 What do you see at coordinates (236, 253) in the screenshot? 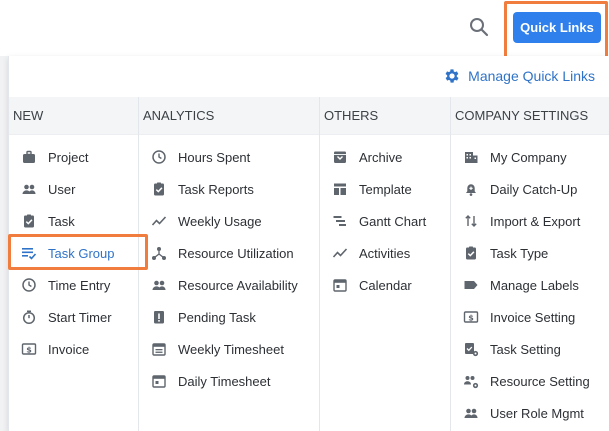
I see `quick-link-label: Resource Utilization` at bounding box center [236, 253].